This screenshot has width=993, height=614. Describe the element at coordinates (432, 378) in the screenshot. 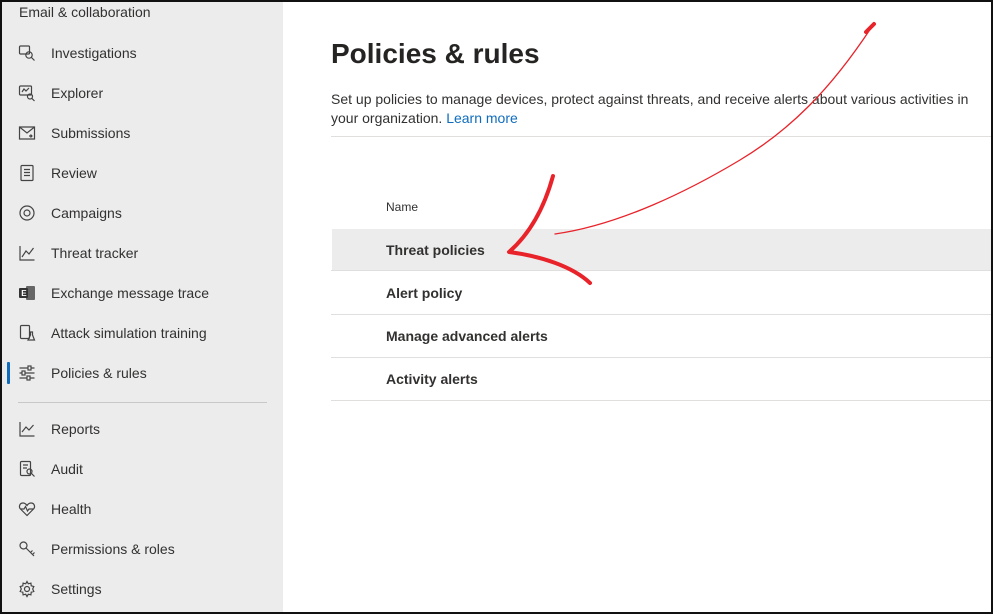

I see `row-label: Activity alerts` at that location.